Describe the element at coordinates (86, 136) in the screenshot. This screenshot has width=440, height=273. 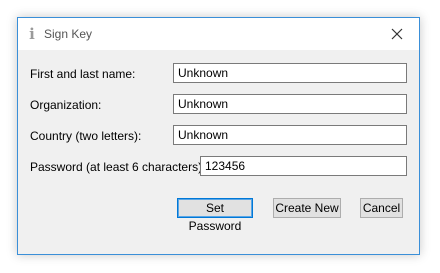
I see `country-label: Country (two letters):` at that location.